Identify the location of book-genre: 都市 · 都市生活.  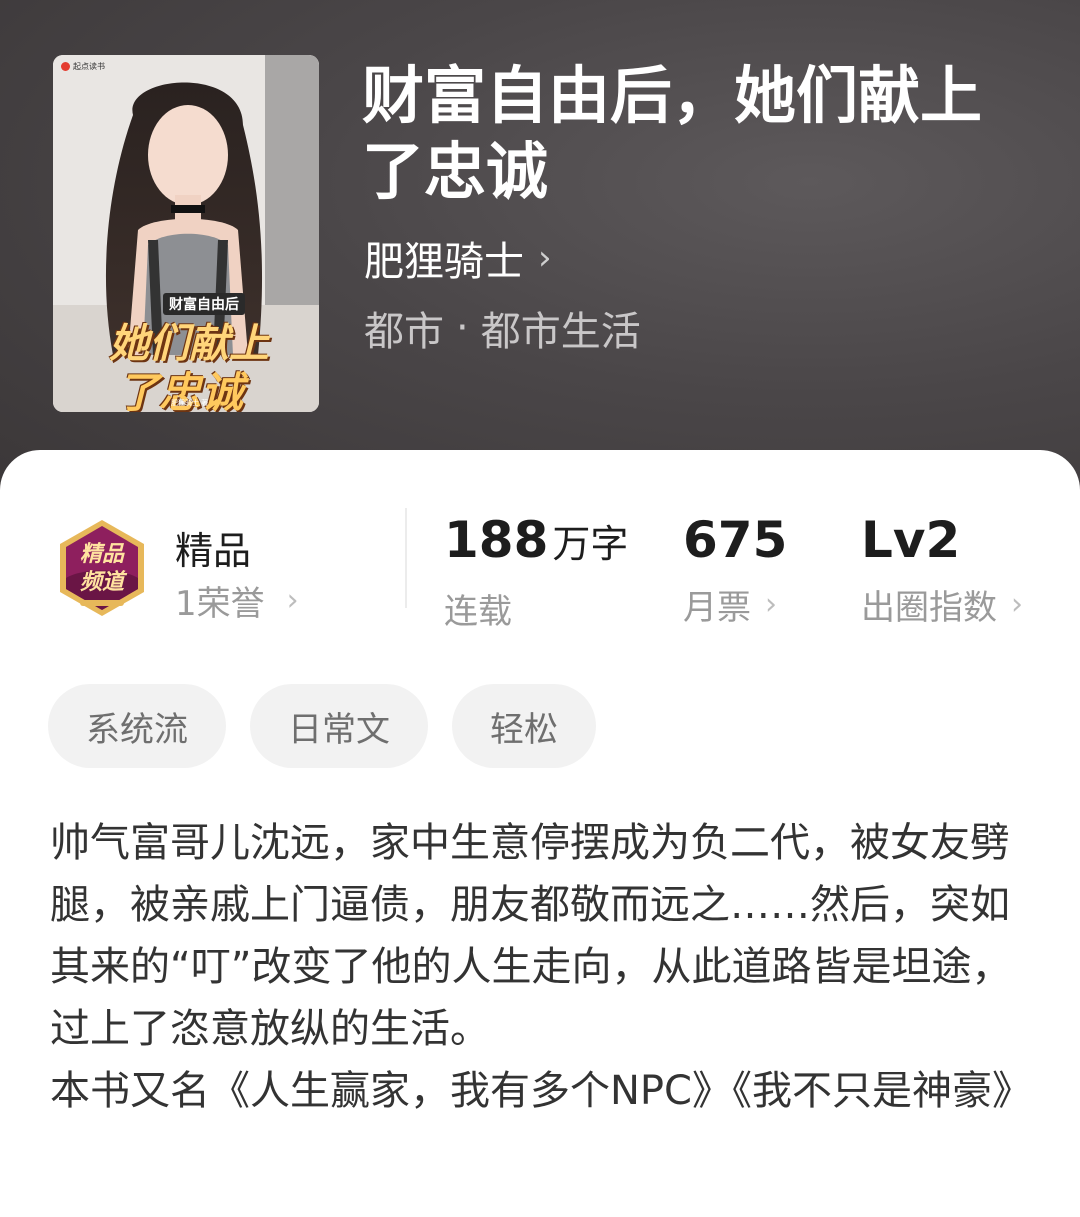
(502, 328).